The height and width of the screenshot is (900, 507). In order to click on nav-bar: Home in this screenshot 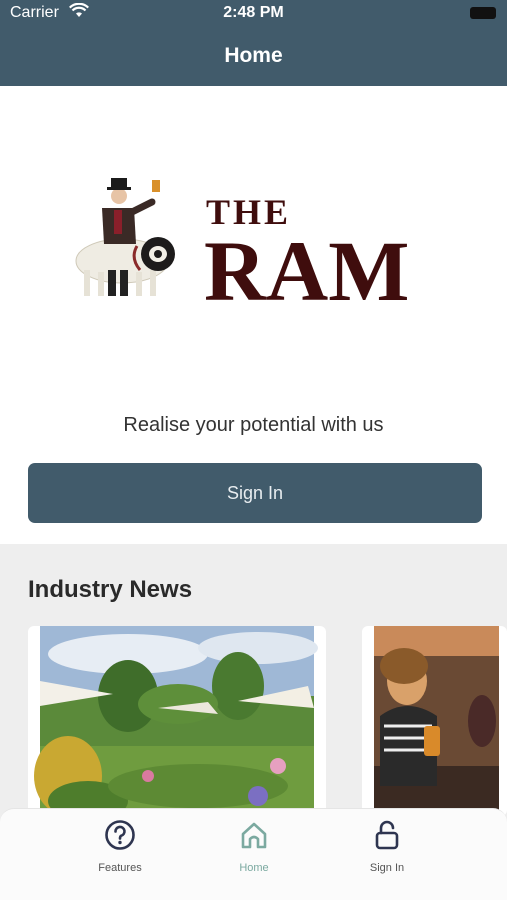, I will do `click(253, 57)`.